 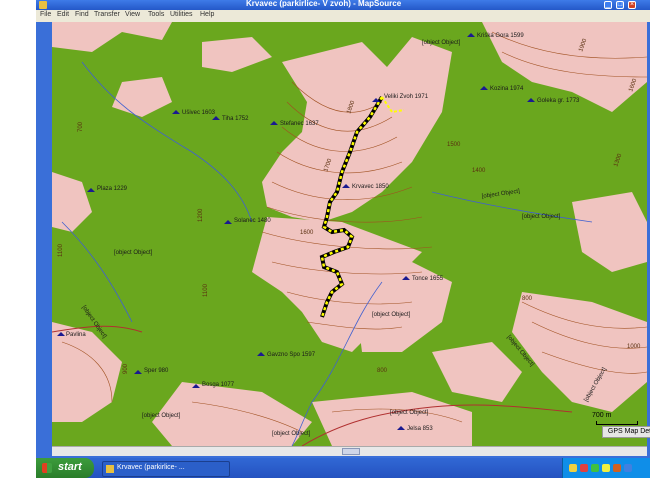 What do you see at coordinates (43, 5) in the screenshot?
I see `app-icon` at bounding box center [43, 5].